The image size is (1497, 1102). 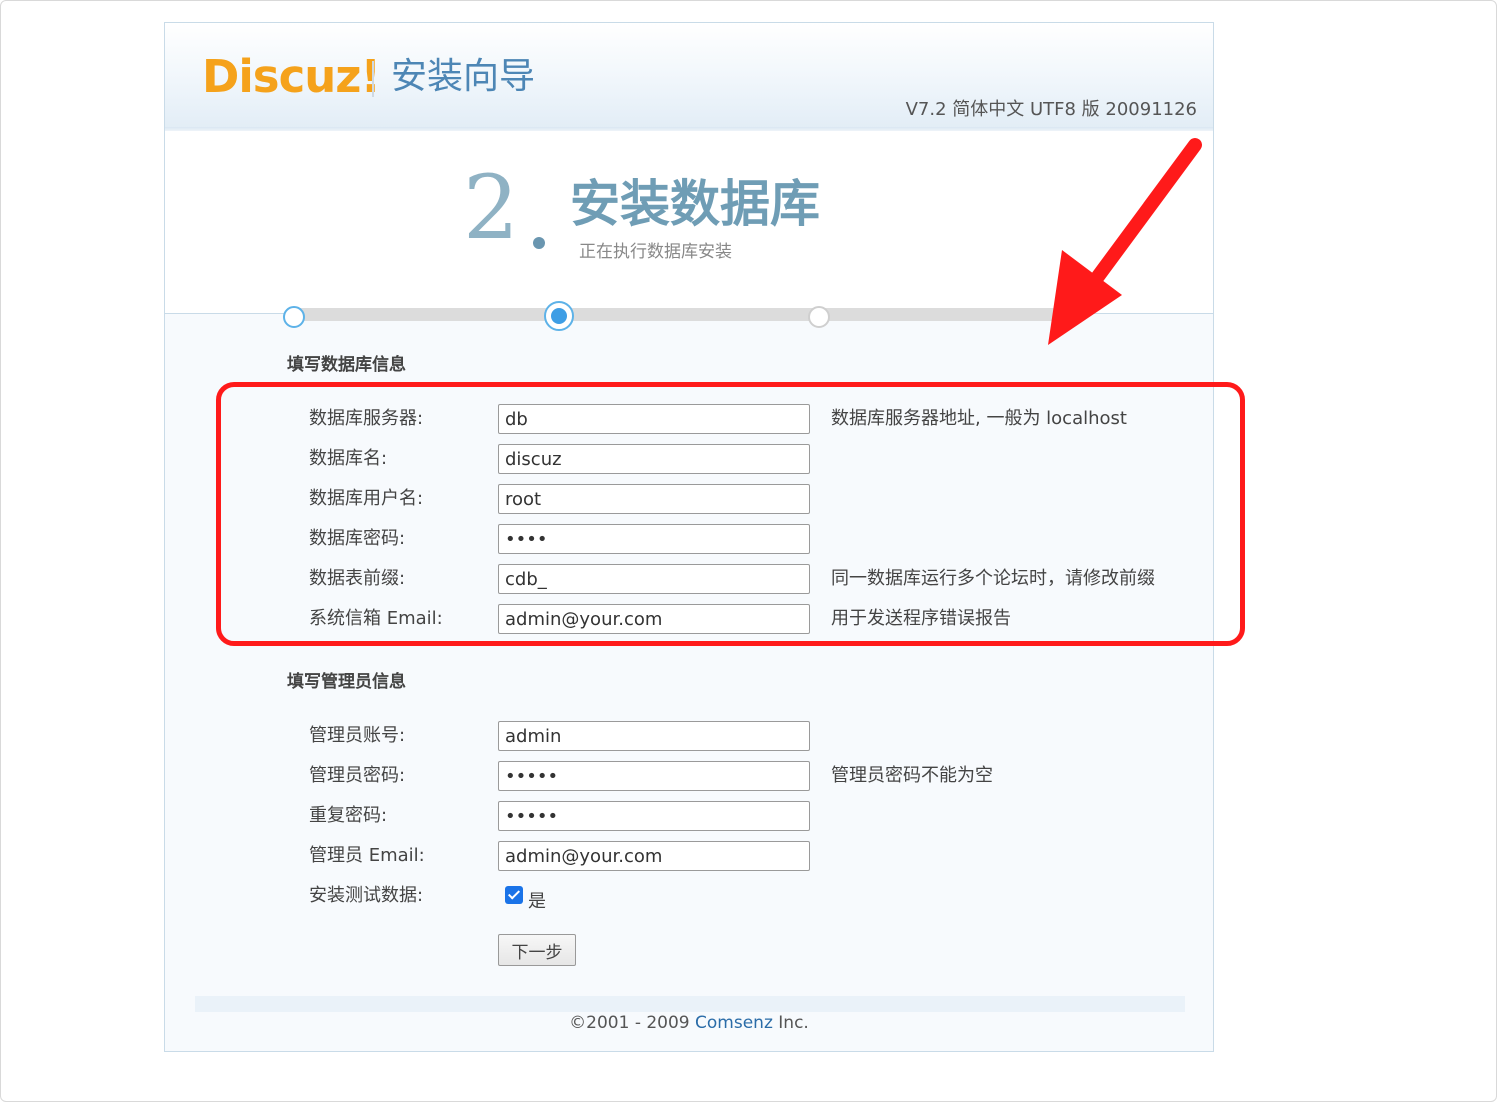 What do you see at coordinates (539, 243) in the screenshot?
I see `step-number-dot` at bounding box center [539, 243].